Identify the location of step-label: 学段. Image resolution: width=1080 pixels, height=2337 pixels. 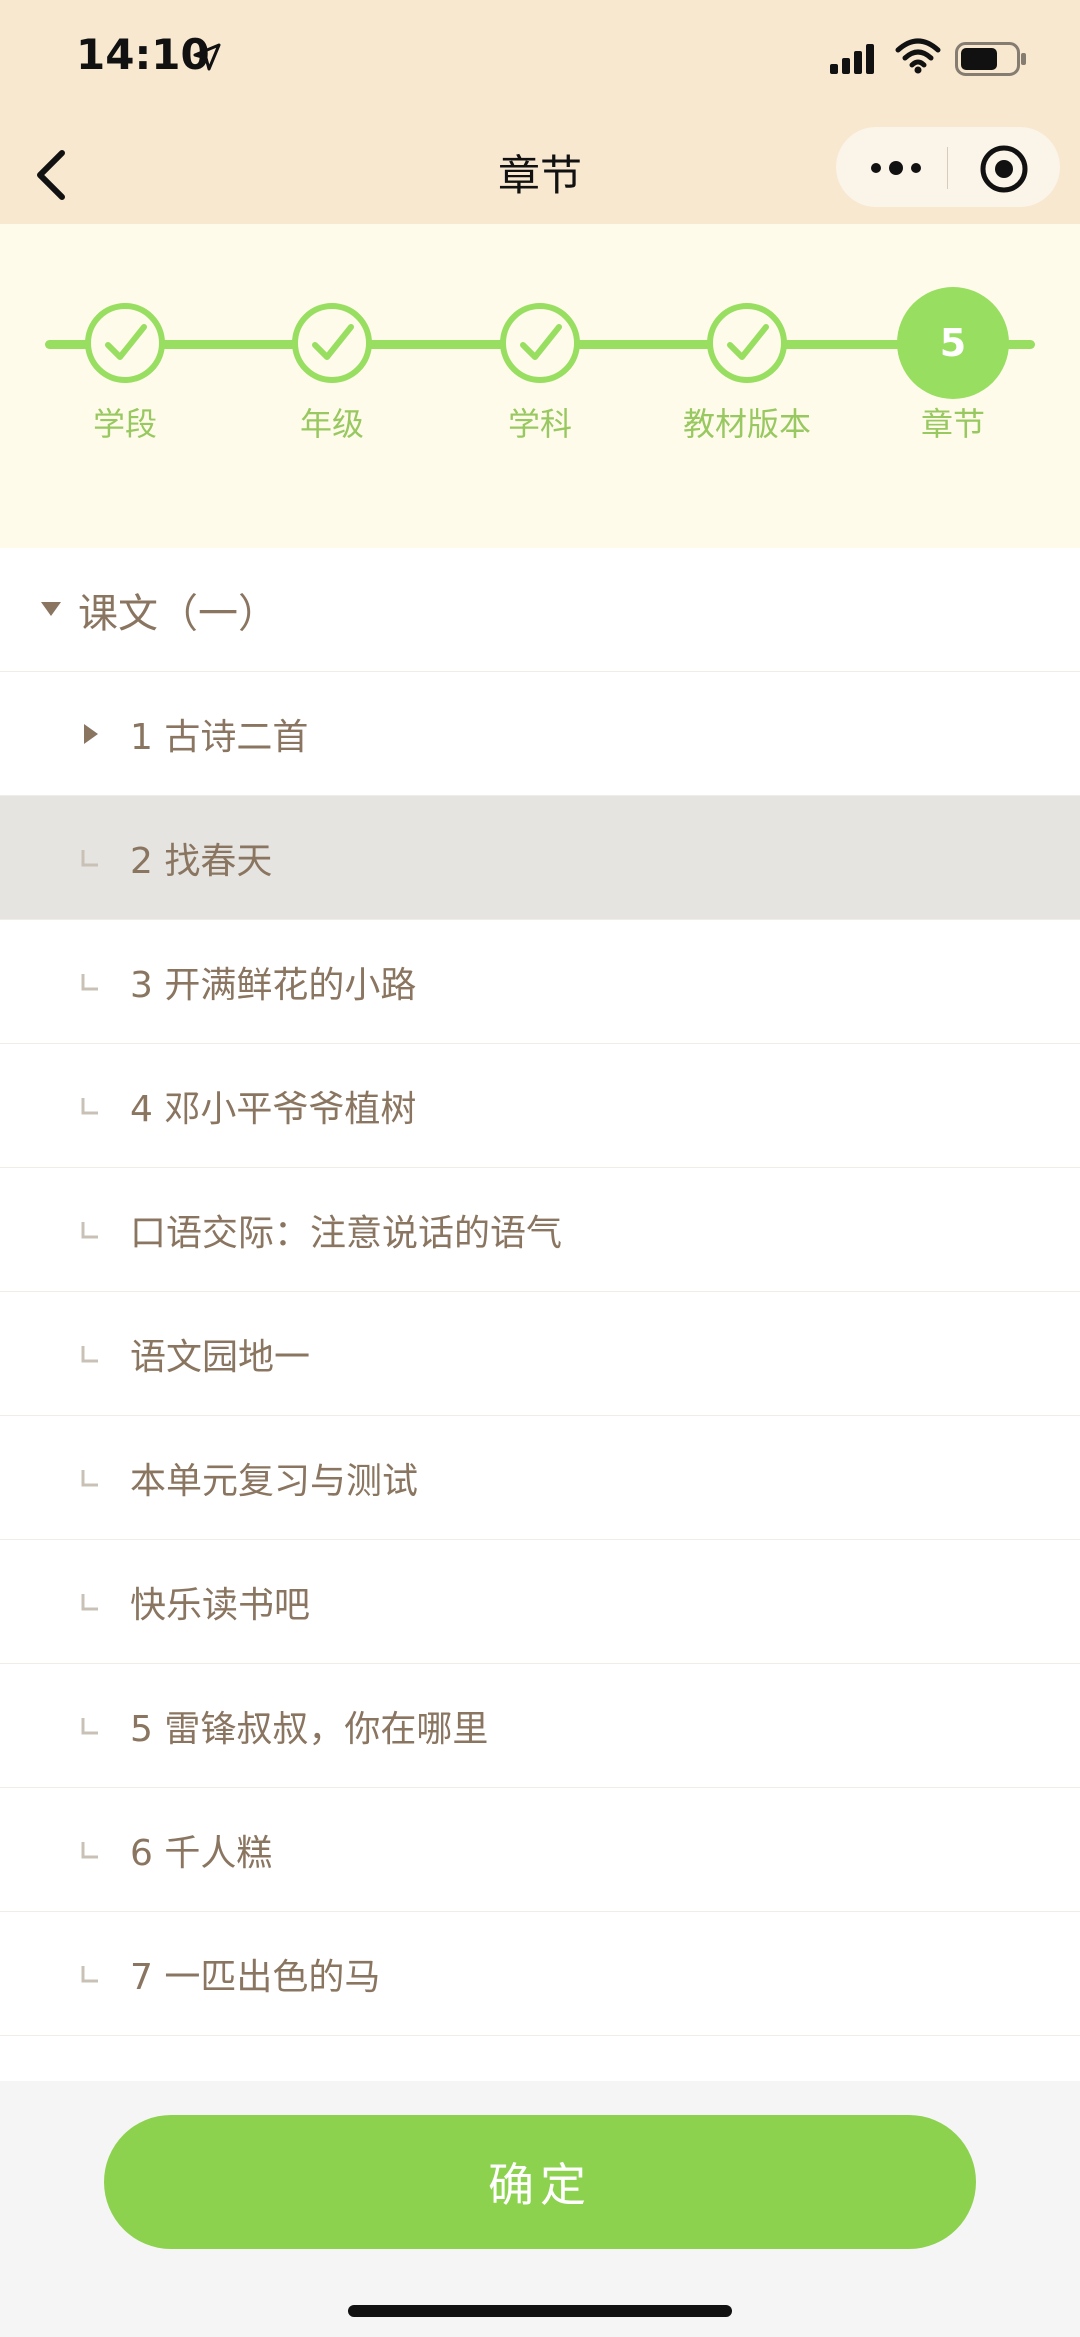
(124, 424).